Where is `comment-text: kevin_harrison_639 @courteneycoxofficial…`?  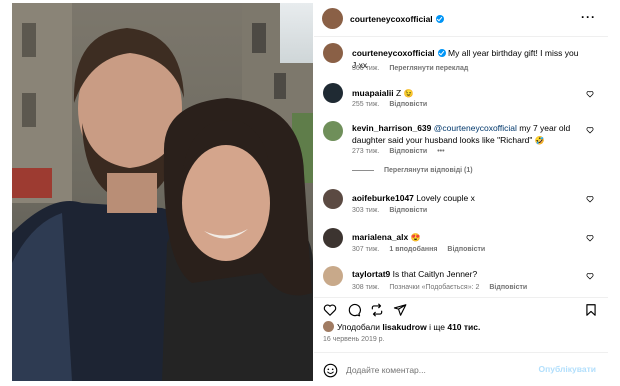 comment-text: kevin_harrison_639 @courteneycoxofficial… is located at coordinates (468, 134).